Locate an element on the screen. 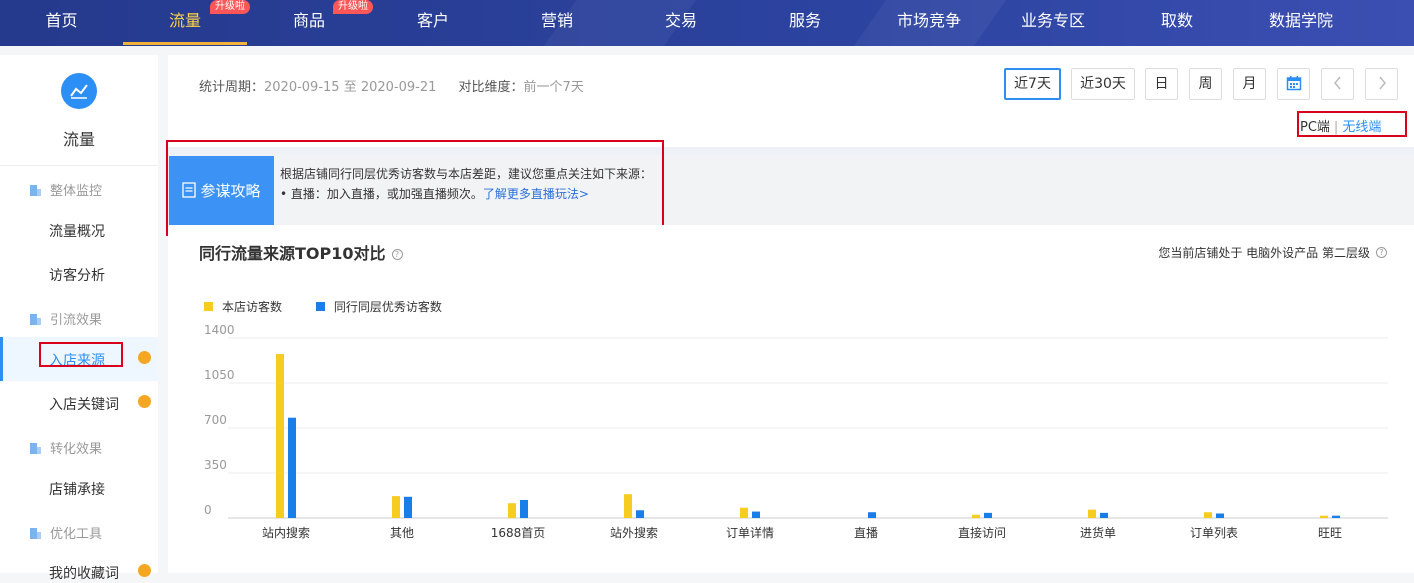 The width and height of the screenshot is (1414, 583). nav-item-business: 业务专区 is located at coordinates (1053, 23).